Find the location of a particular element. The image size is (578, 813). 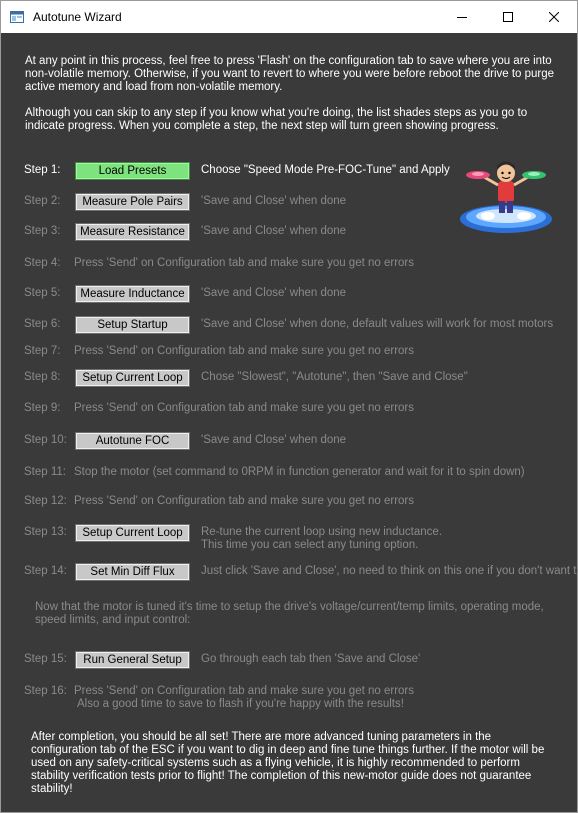

step-14-label: Step 14: is located at coordinates (45, 571).